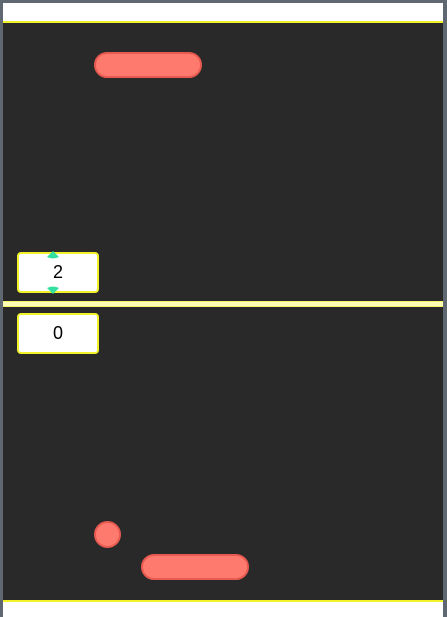  Describe the element at coordinates (107, 534) in the screenshot. I see `ball` at that location.